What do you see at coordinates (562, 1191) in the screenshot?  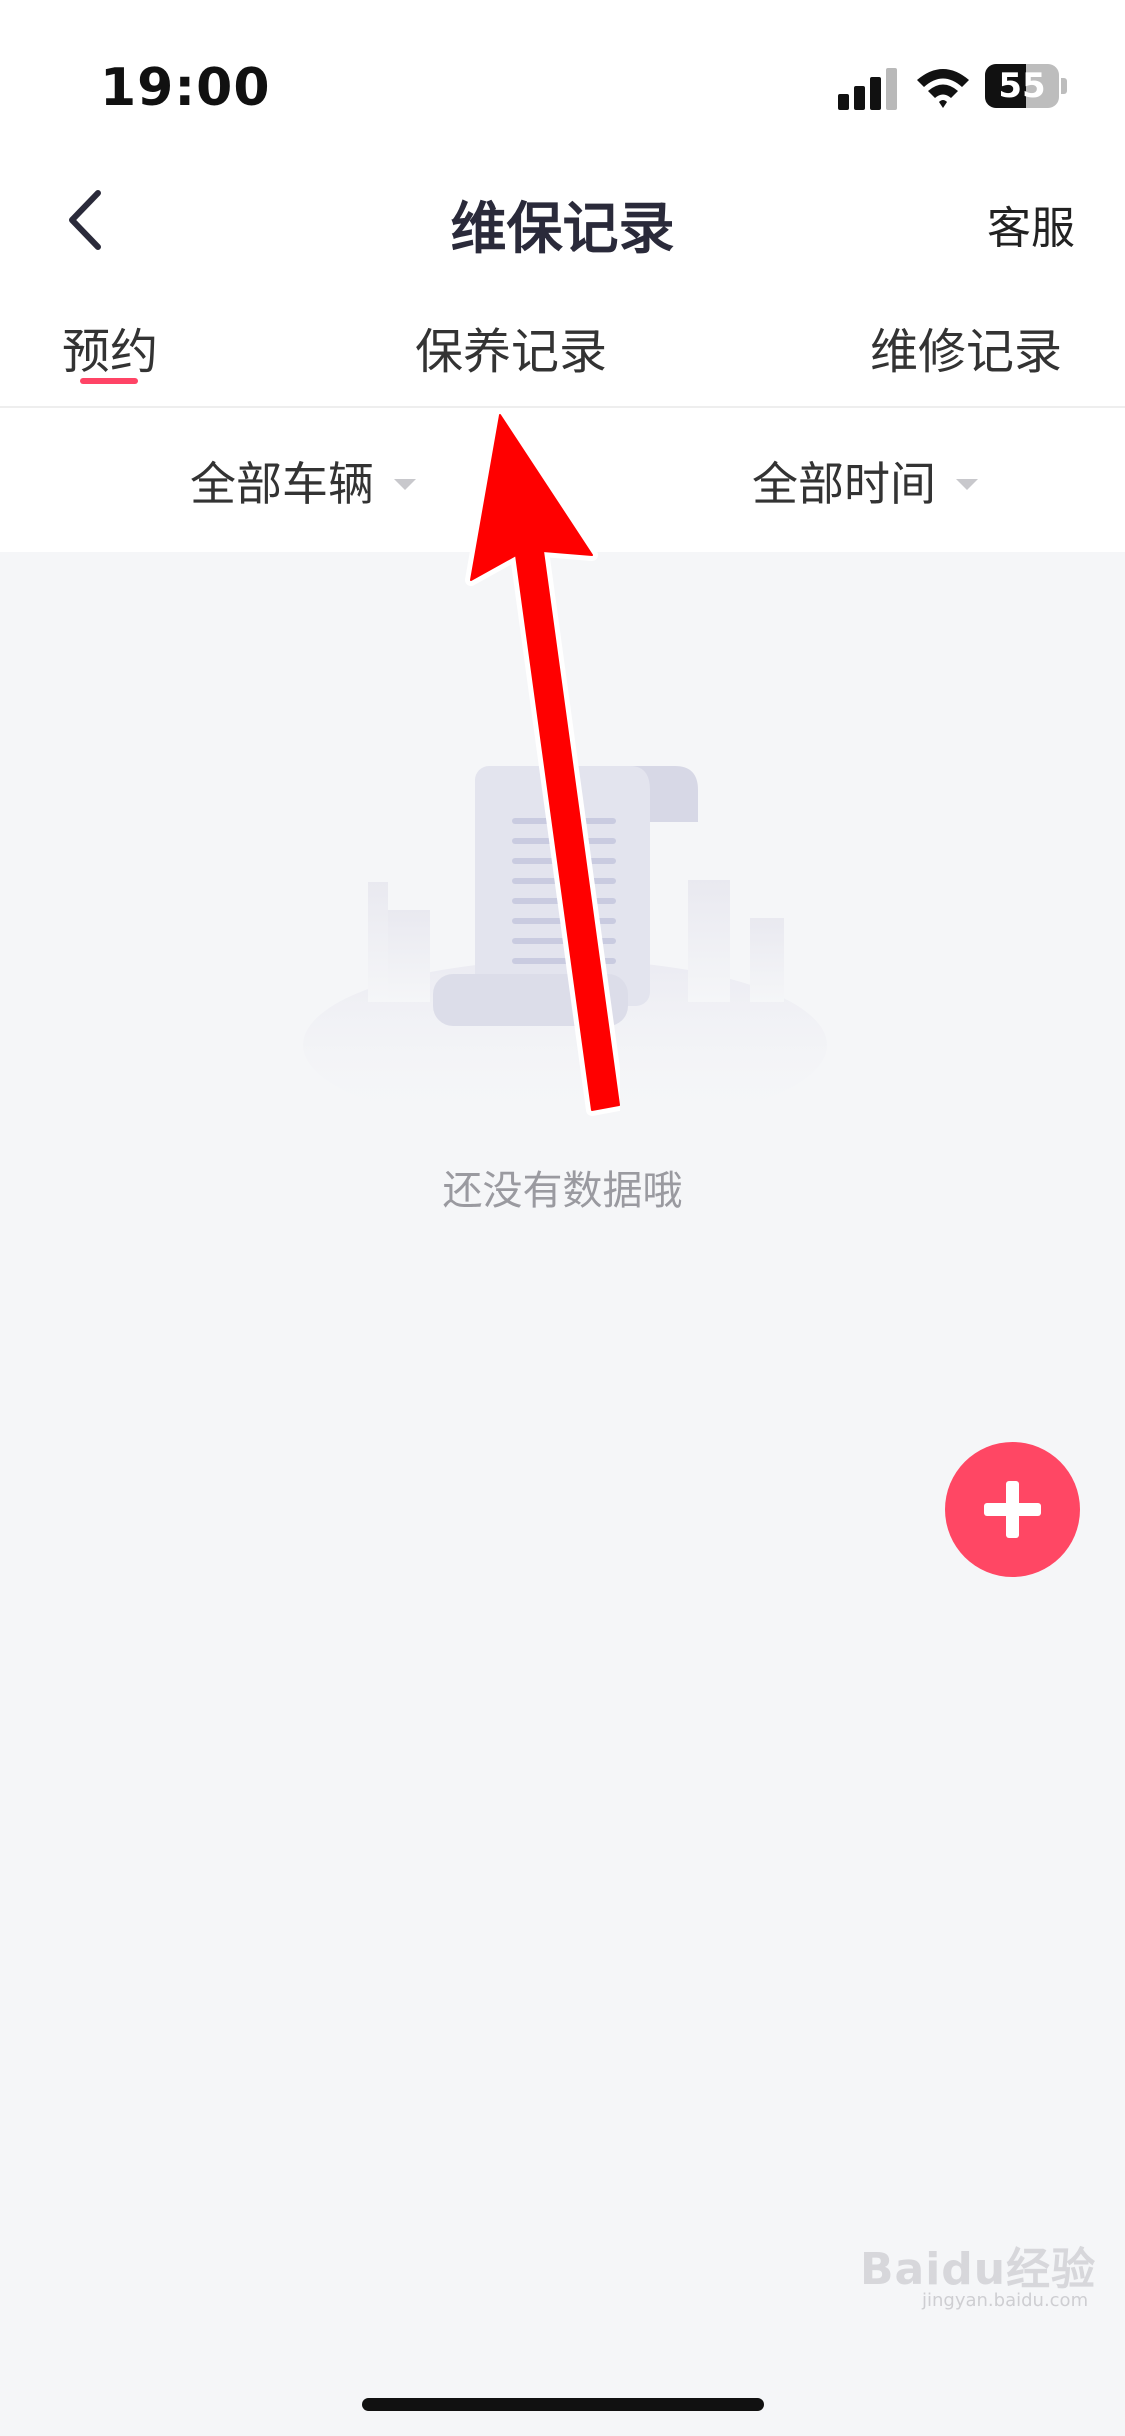 I see `empty-state-message: 还没有数据哦` at bounding box center [562, 1191].